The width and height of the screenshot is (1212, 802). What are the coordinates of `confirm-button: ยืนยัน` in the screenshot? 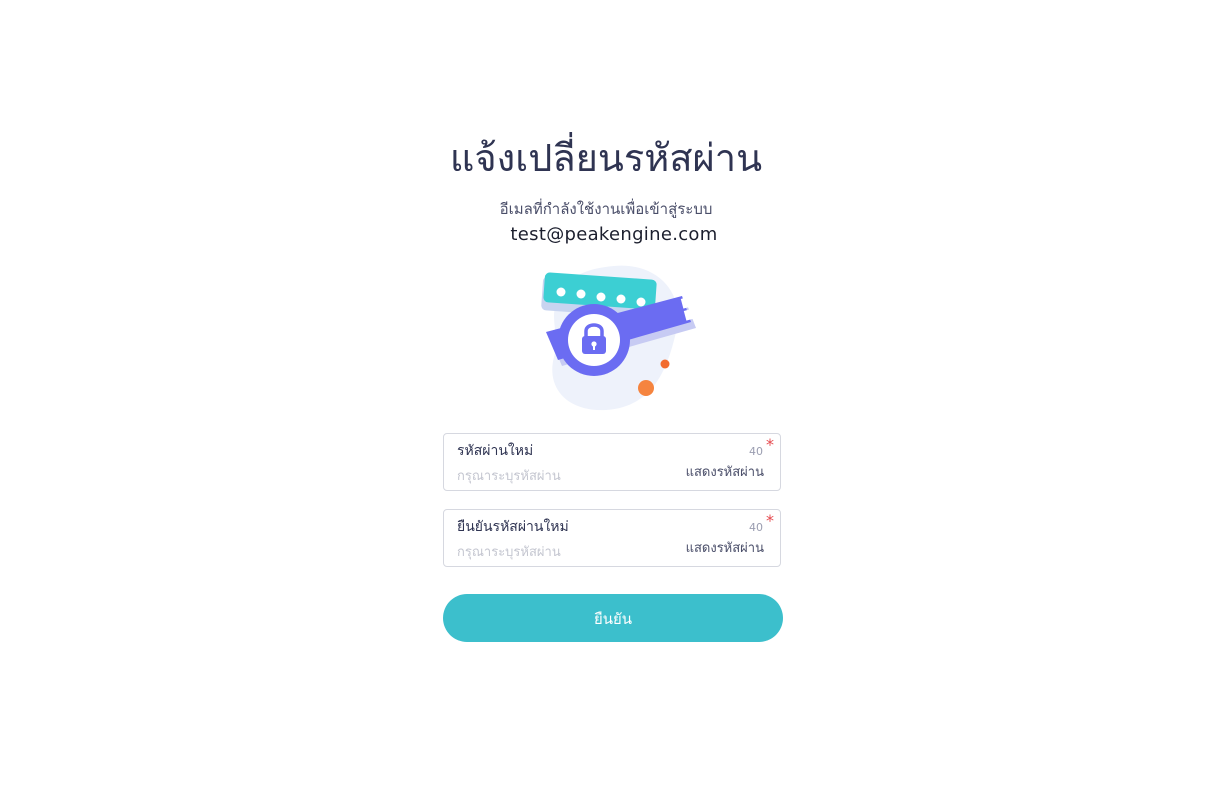 It's located at (613, 618).